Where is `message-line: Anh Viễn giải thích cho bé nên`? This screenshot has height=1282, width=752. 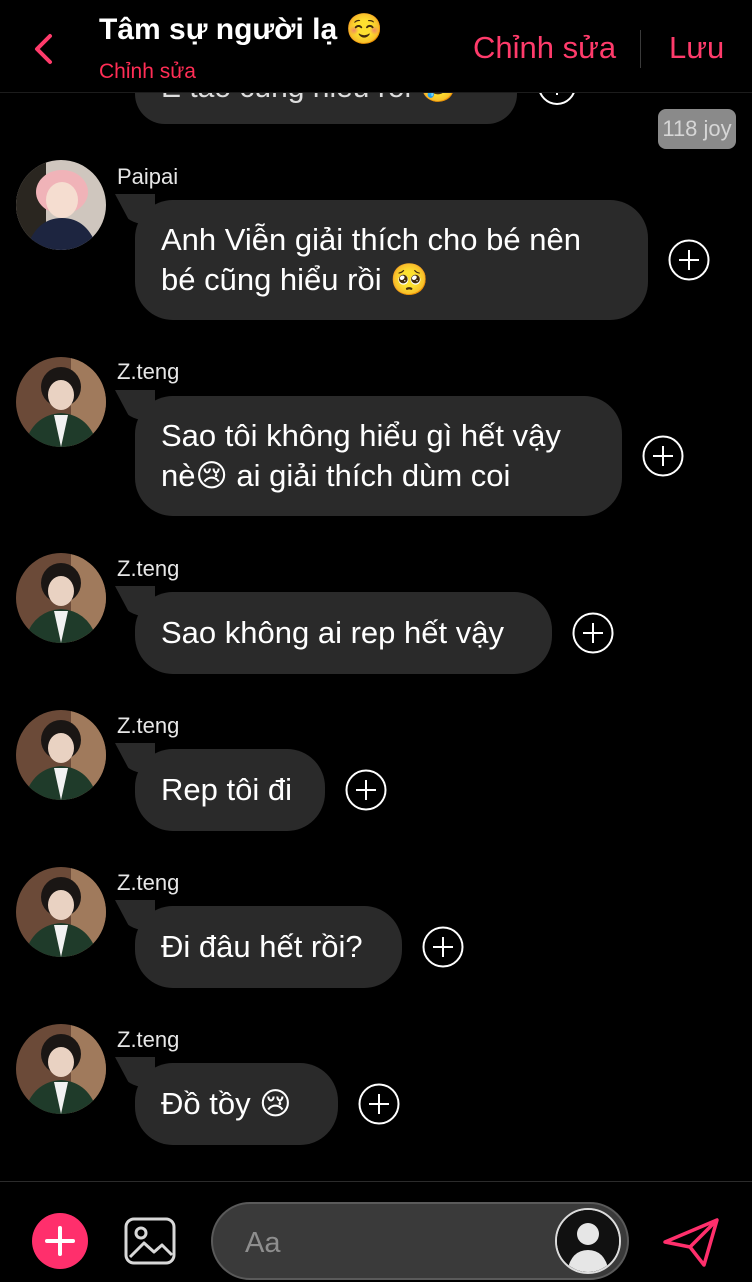
message-line: Anh Viễn giải thích cho bé nên is located at coordinates (371, 239).